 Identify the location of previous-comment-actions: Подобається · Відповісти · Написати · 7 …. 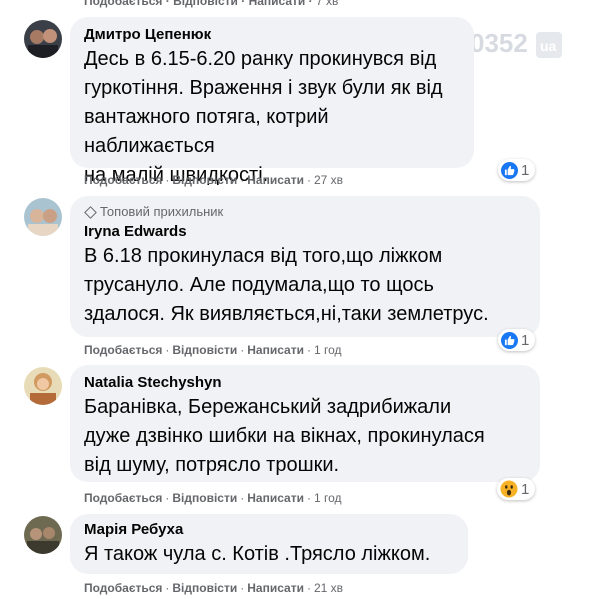
(211, 4).